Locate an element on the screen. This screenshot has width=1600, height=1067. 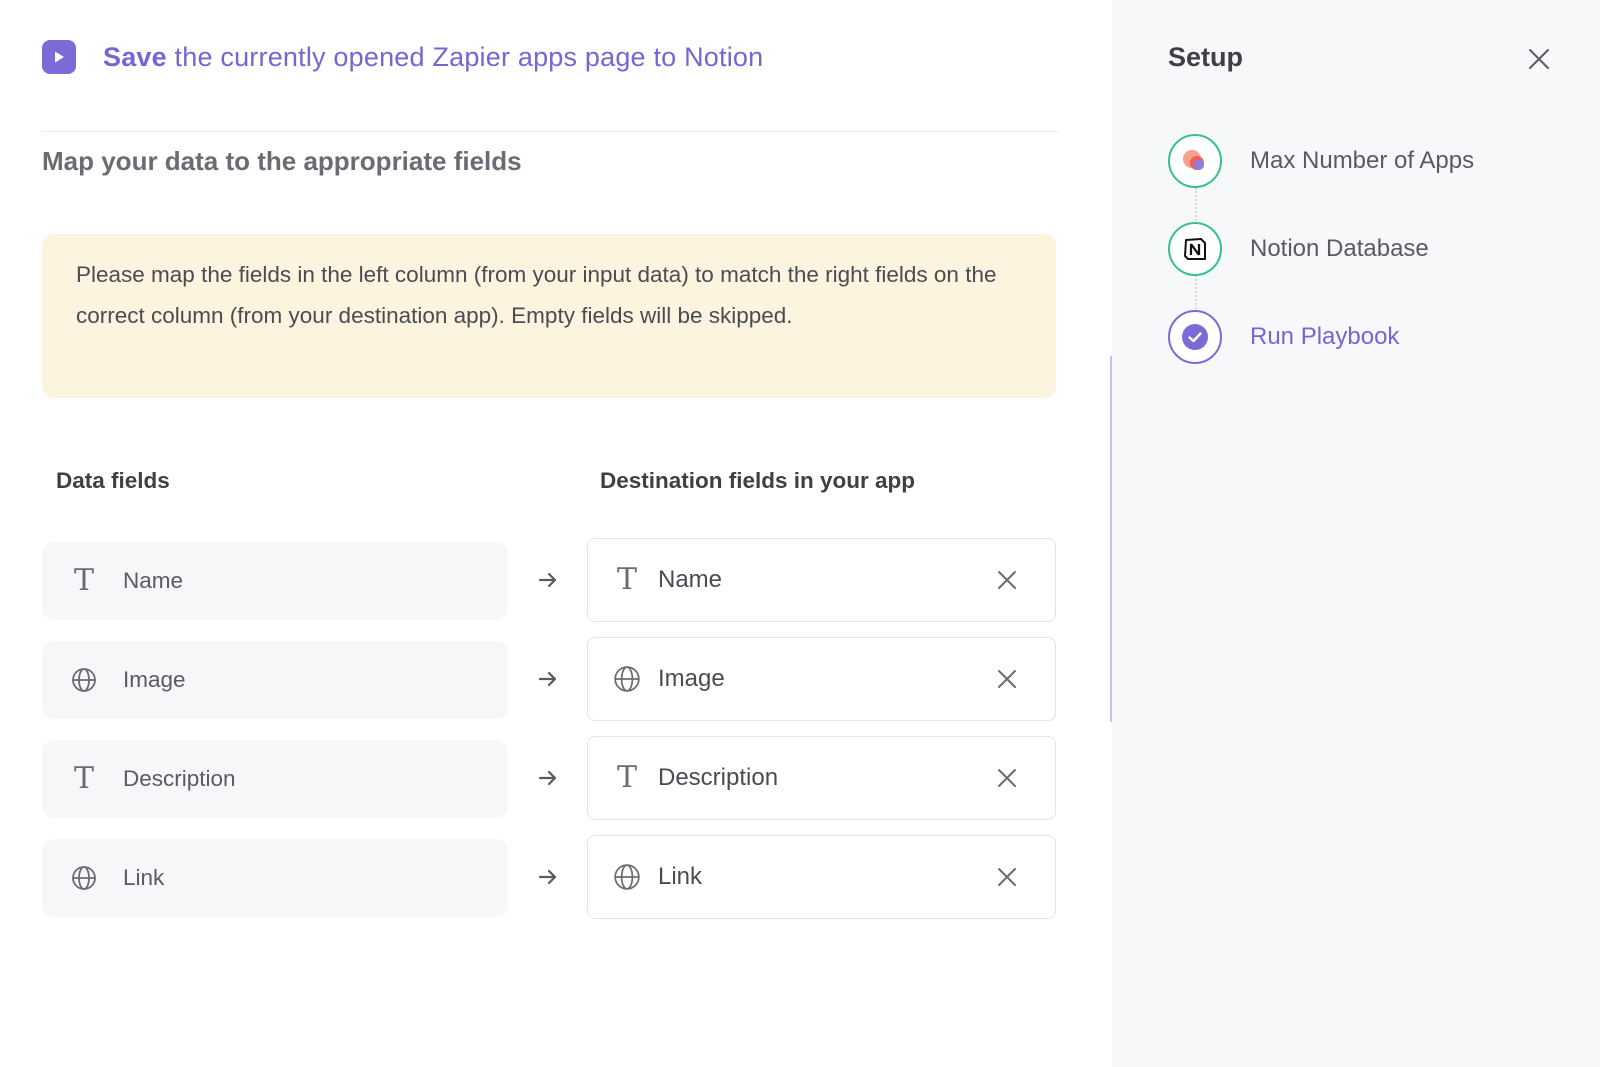
destination-field-image: Image is located at coordinates (821, 679).